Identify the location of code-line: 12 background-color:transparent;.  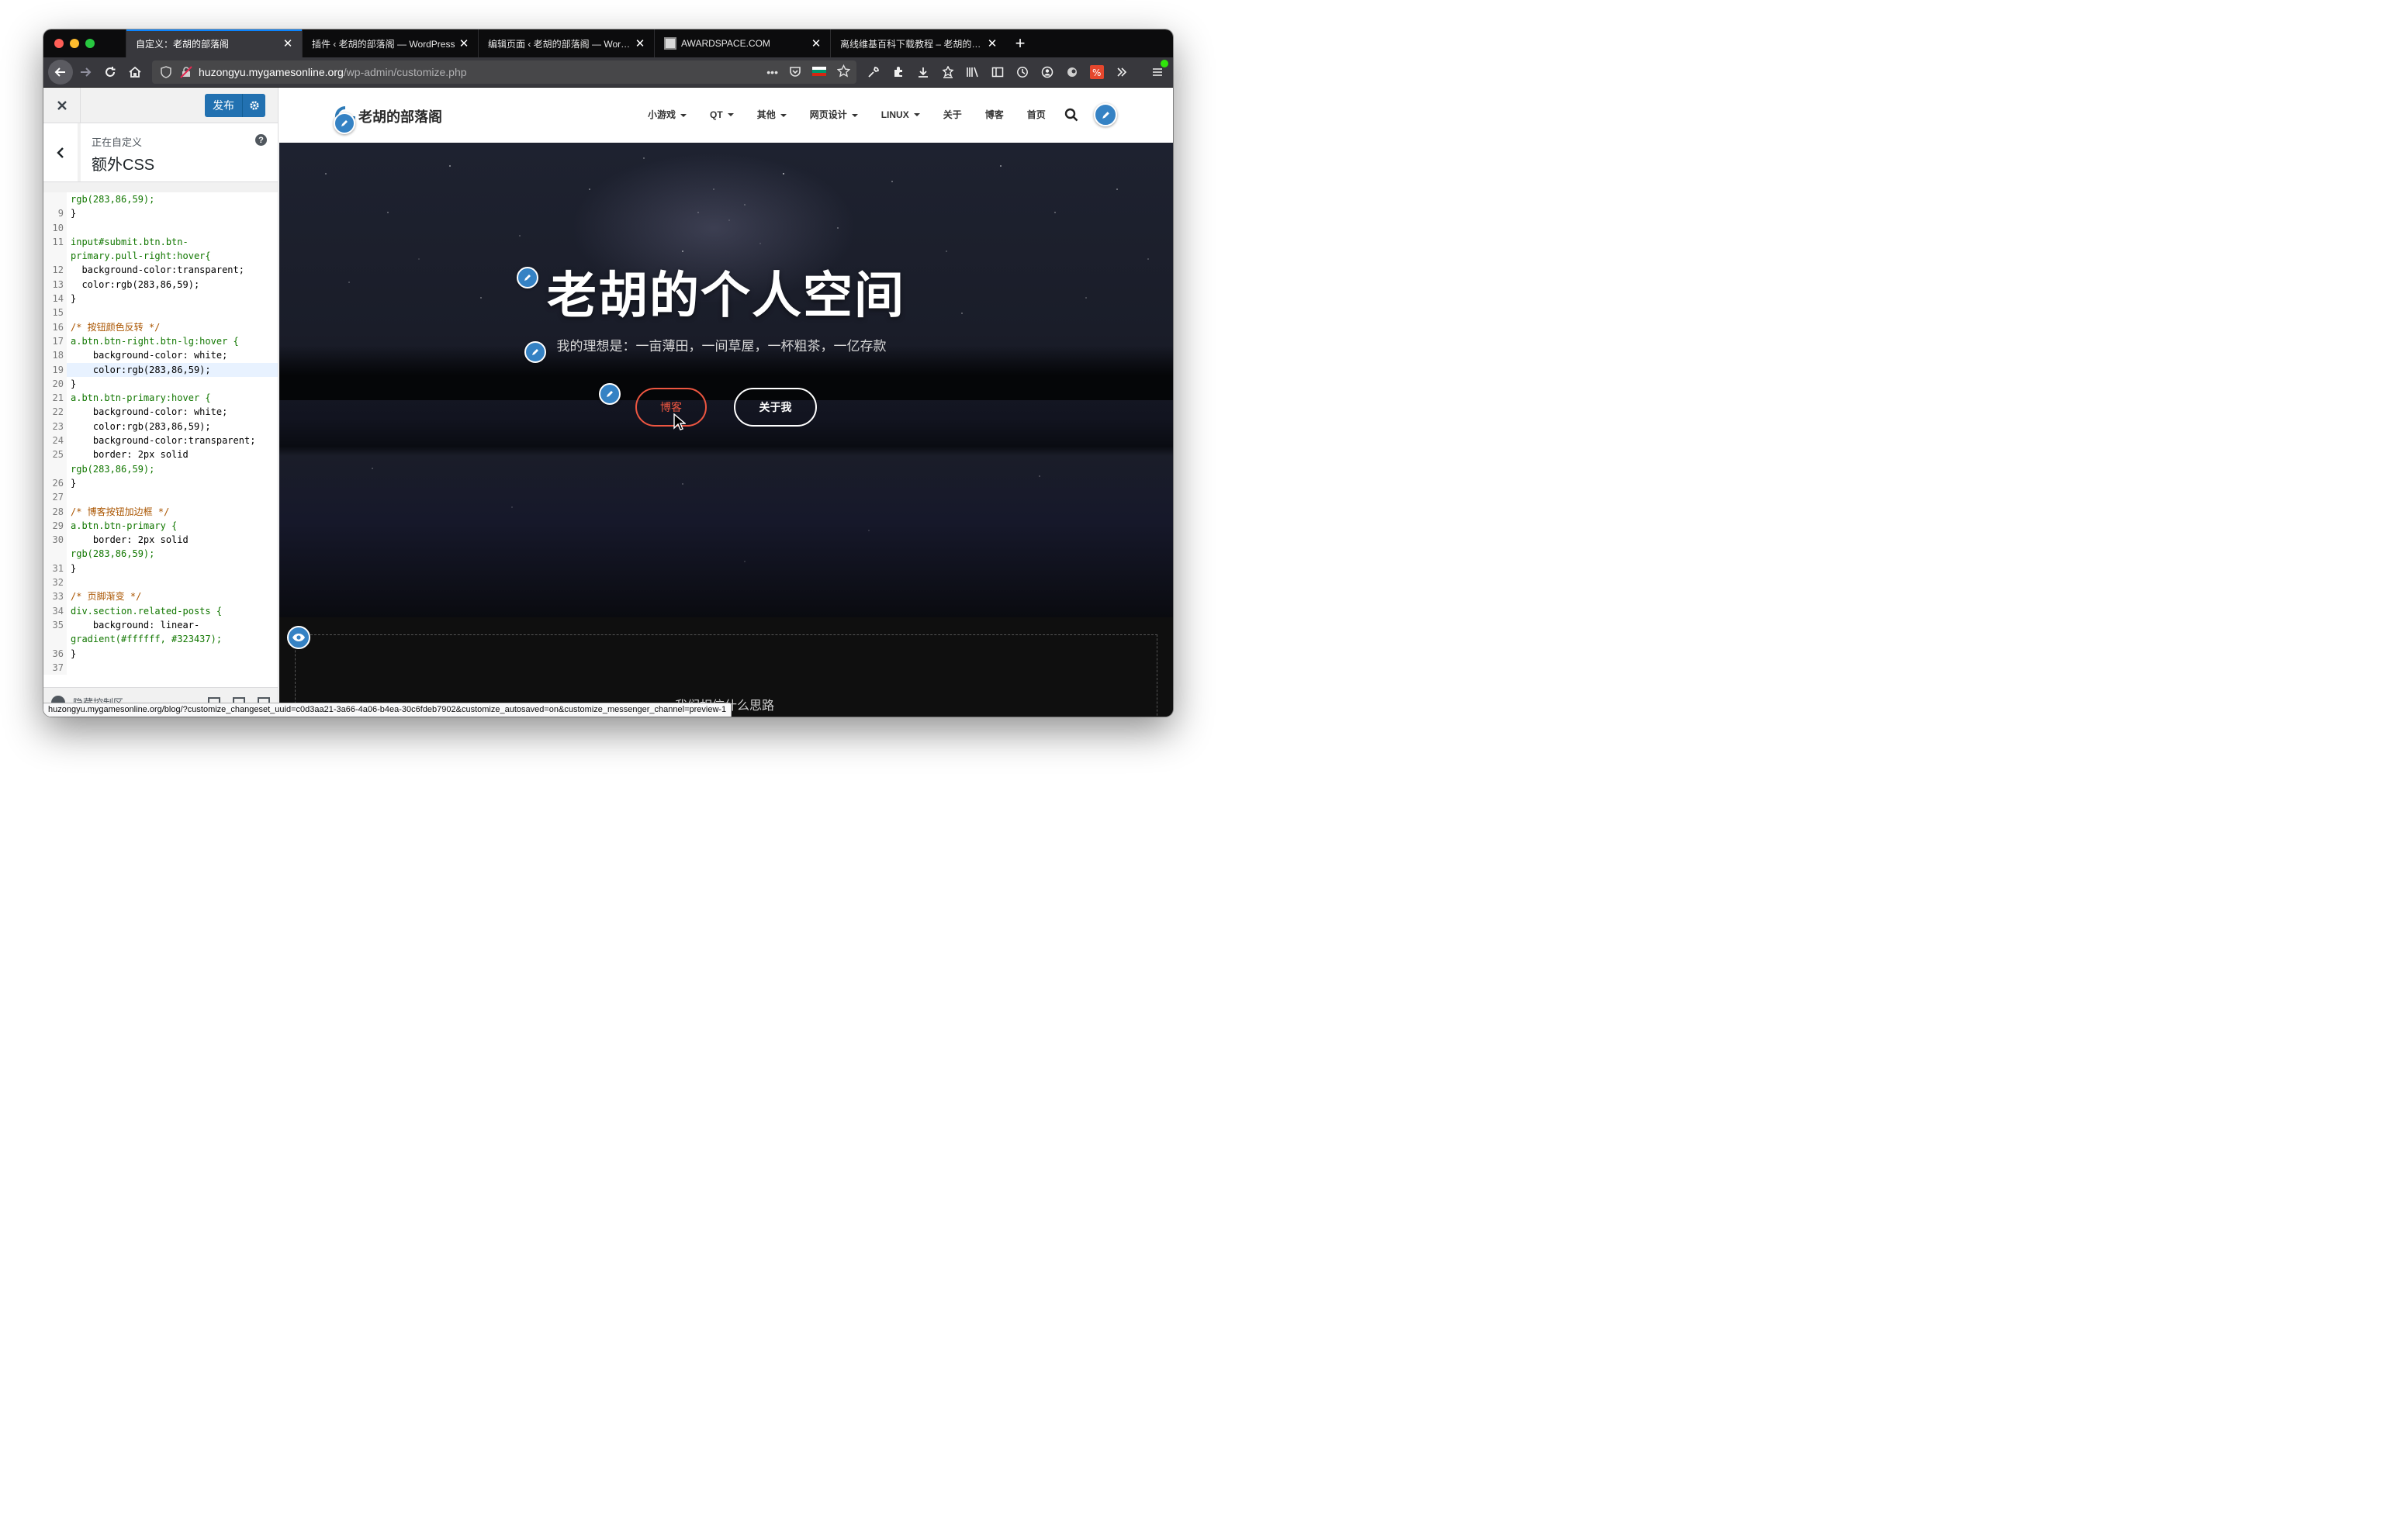
(160, 270).